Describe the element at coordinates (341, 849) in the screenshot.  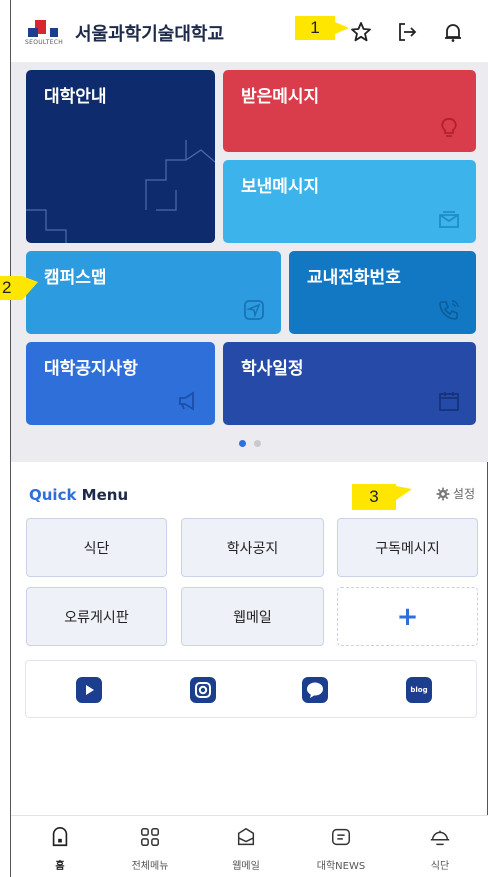
I see `nav-university-news: 대학NEWS` at that location.